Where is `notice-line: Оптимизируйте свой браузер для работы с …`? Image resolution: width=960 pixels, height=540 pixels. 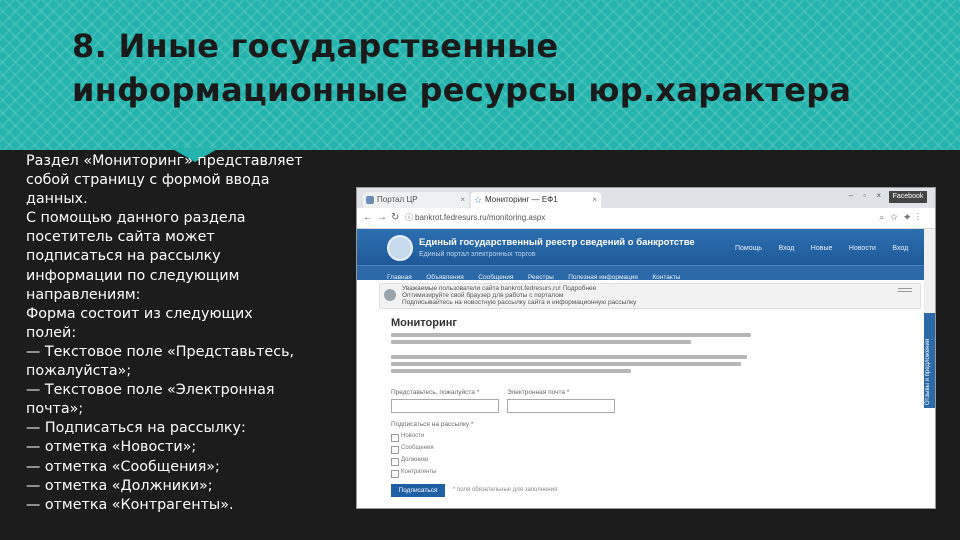
notice-line: Оптимизируйте свой браузер для работы с … is located at coordinates (482, 295).